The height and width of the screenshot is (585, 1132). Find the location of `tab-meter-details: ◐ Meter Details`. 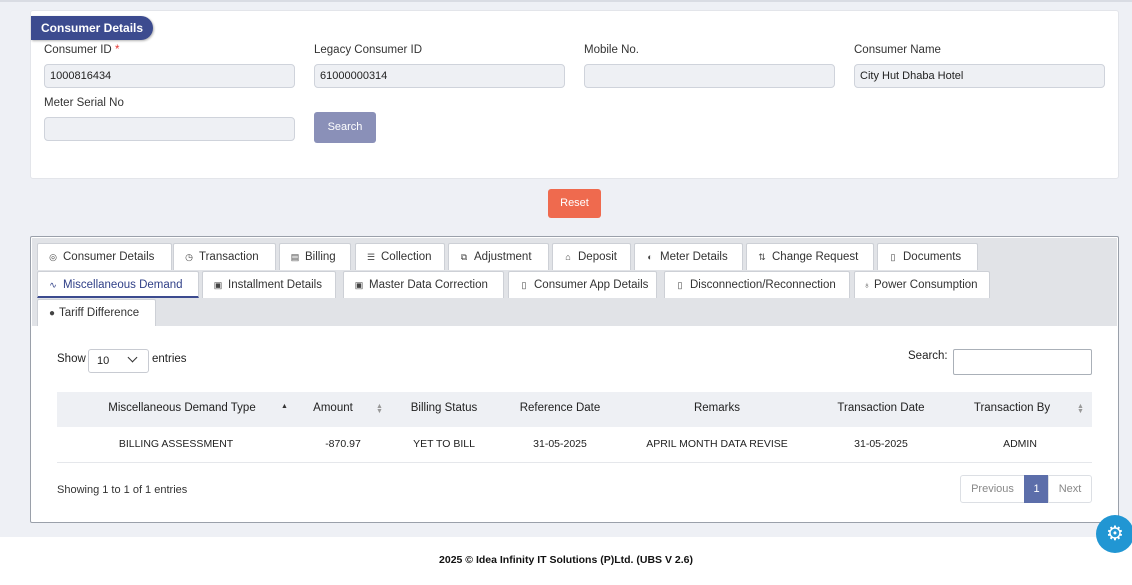

tab-meter-details: ◐ Meter Details is located at coordinates (688, 256).